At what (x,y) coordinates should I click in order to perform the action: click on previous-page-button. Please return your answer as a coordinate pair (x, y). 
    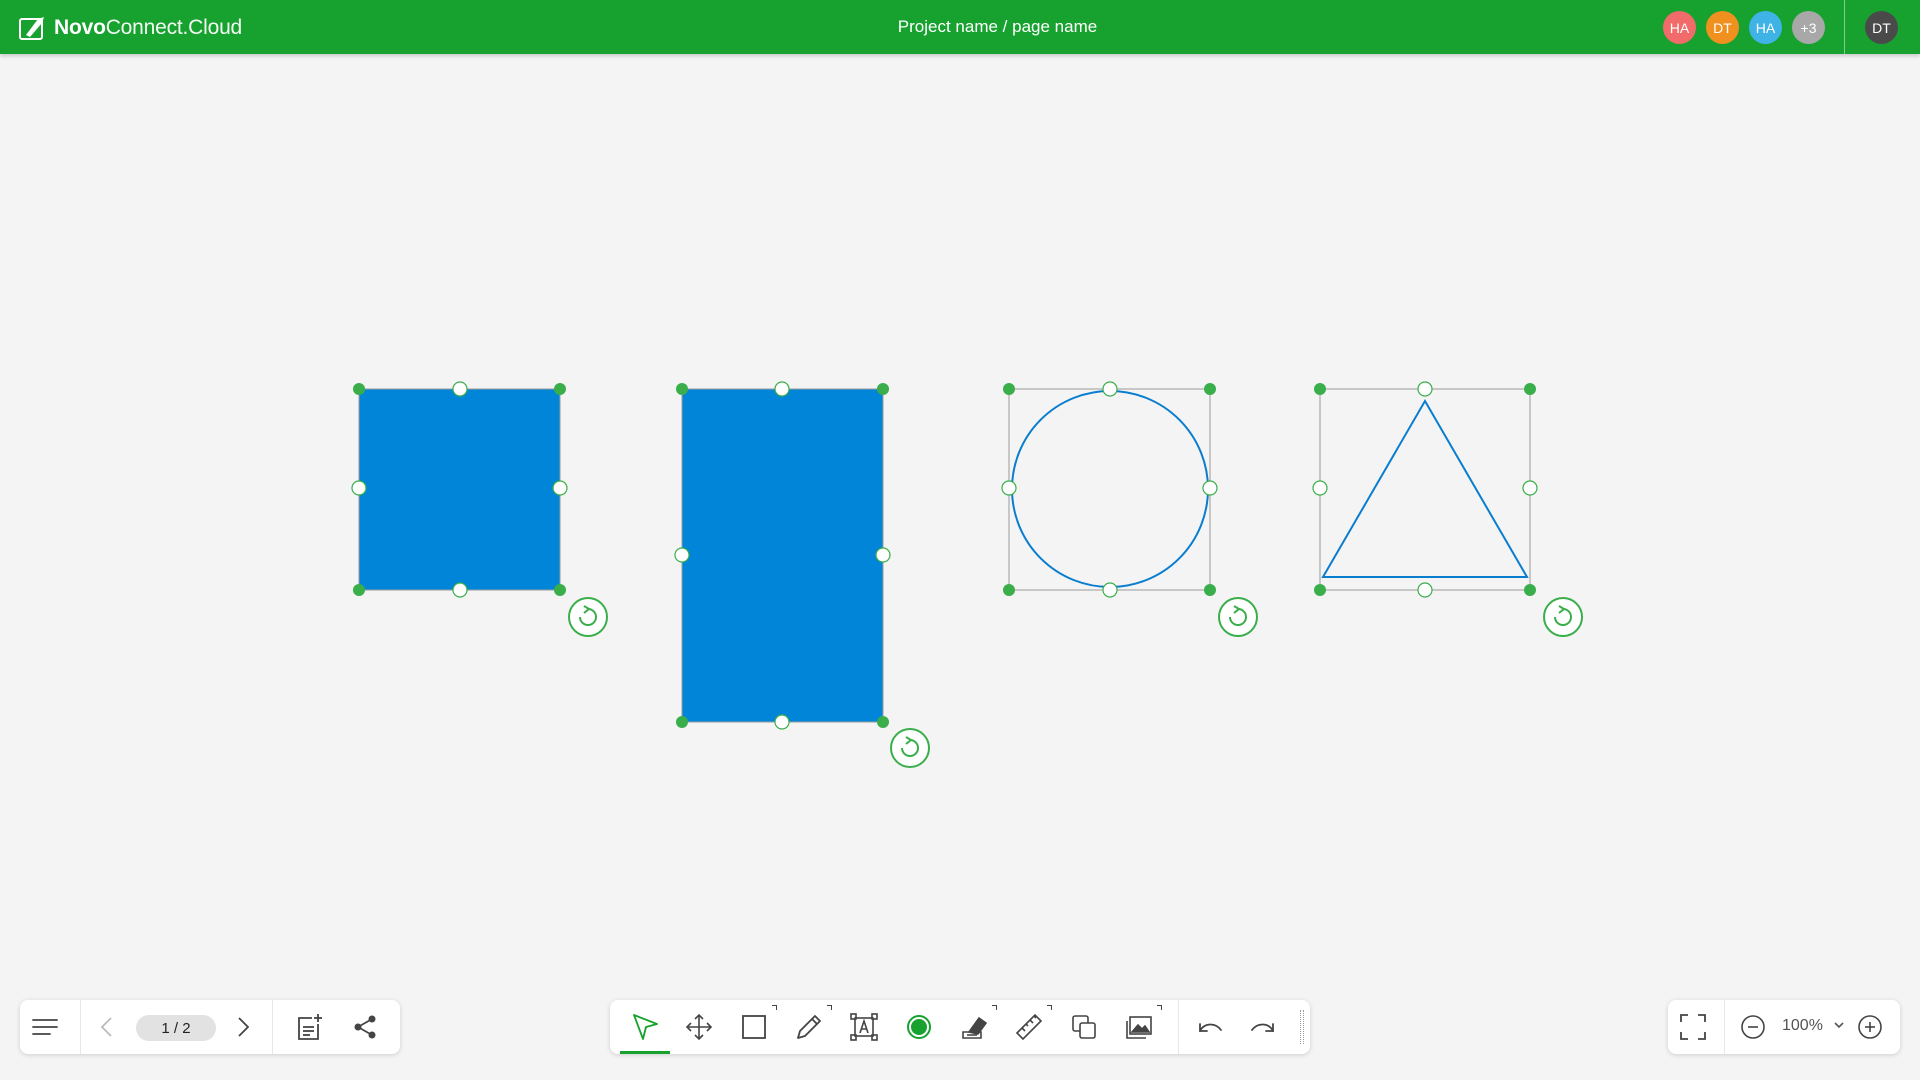
    Looking at the image, I should click on (107, 1027).